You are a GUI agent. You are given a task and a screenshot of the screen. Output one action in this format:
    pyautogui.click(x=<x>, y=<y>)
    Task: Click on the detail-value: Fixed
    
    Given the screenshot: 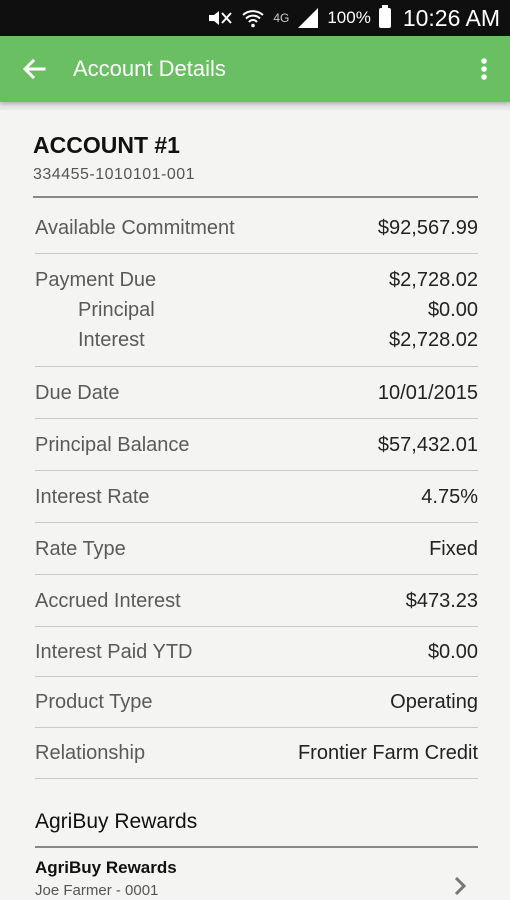 What is the action you would take?
    pyautogui.click(x=453, y=548)
    